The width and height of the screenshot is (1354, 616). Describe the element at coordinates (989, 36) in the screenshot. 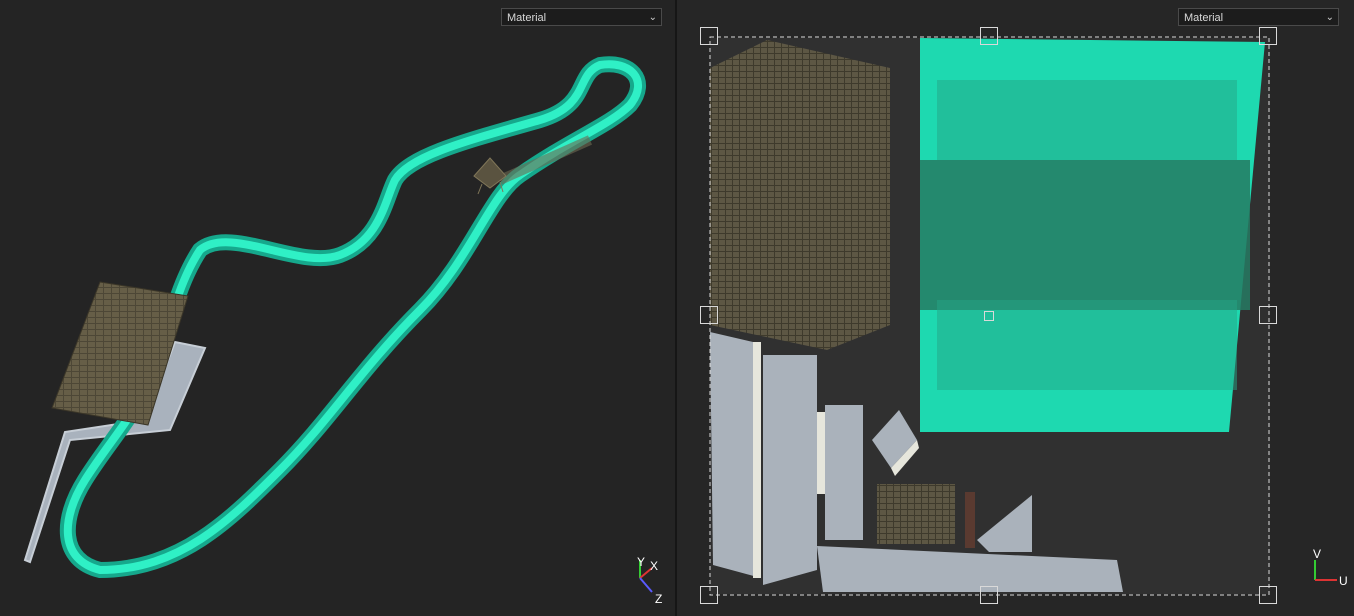

I see `handle-top-center` at that location.